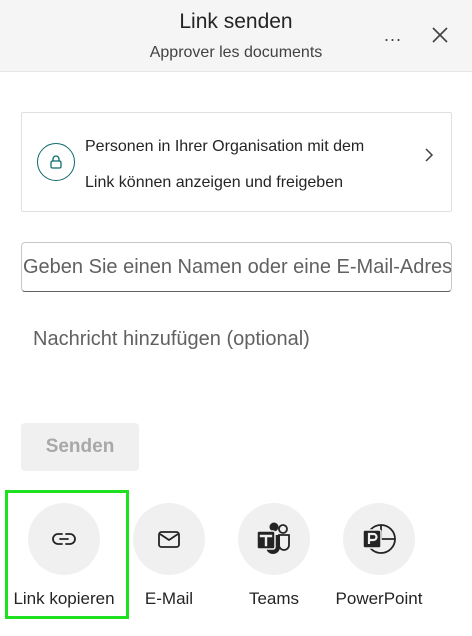 This screenshot has width=472, height=636. I want to click on chevron-right-icon, so click(429, 155).